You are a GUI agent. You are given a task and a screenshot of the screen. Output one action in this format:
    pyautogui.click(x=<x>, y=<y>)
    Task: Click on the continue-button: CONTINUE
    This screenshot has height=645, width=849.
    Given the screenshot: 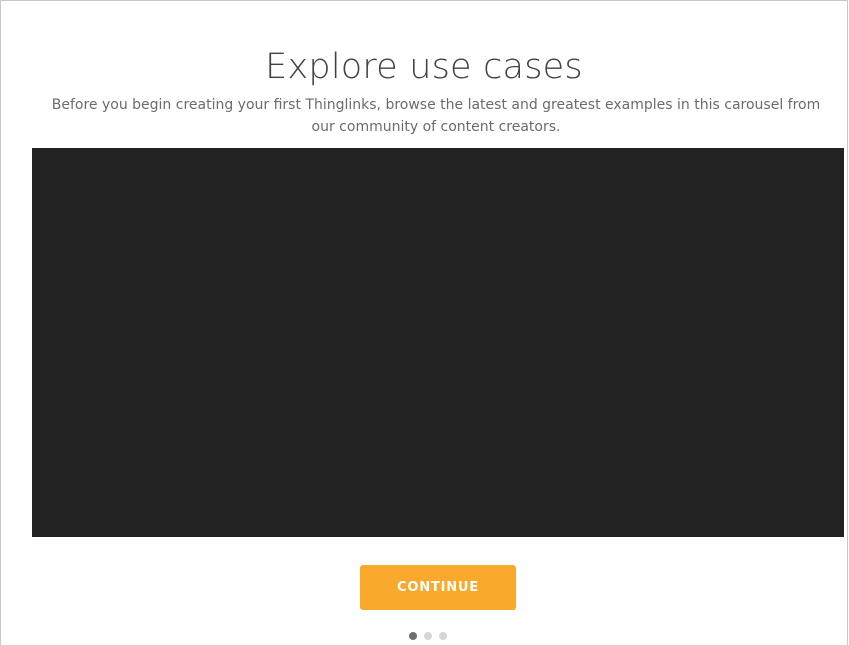 What is the action you would take?
    pyautogui.click(x=438, y=587)
    